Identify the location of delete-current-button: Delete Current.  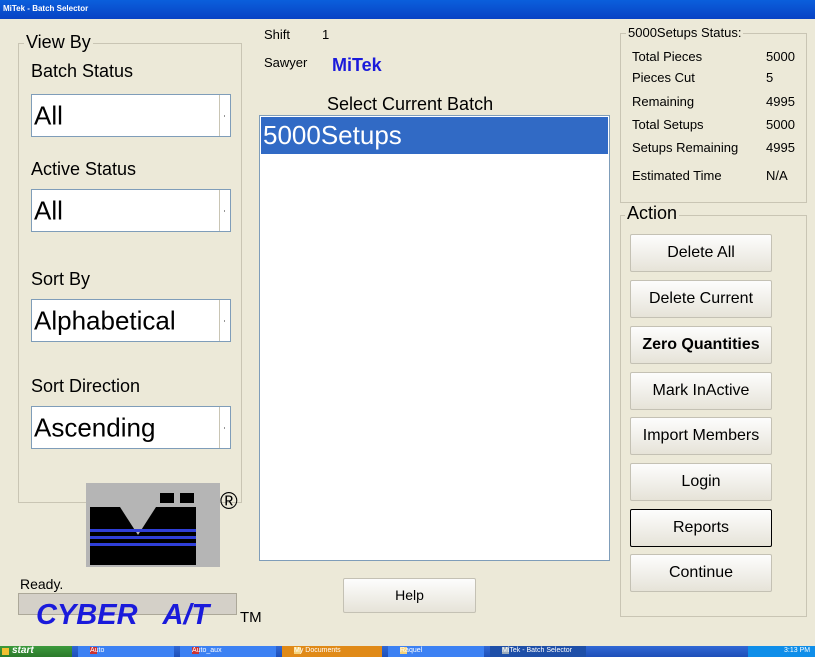
(701, 299).